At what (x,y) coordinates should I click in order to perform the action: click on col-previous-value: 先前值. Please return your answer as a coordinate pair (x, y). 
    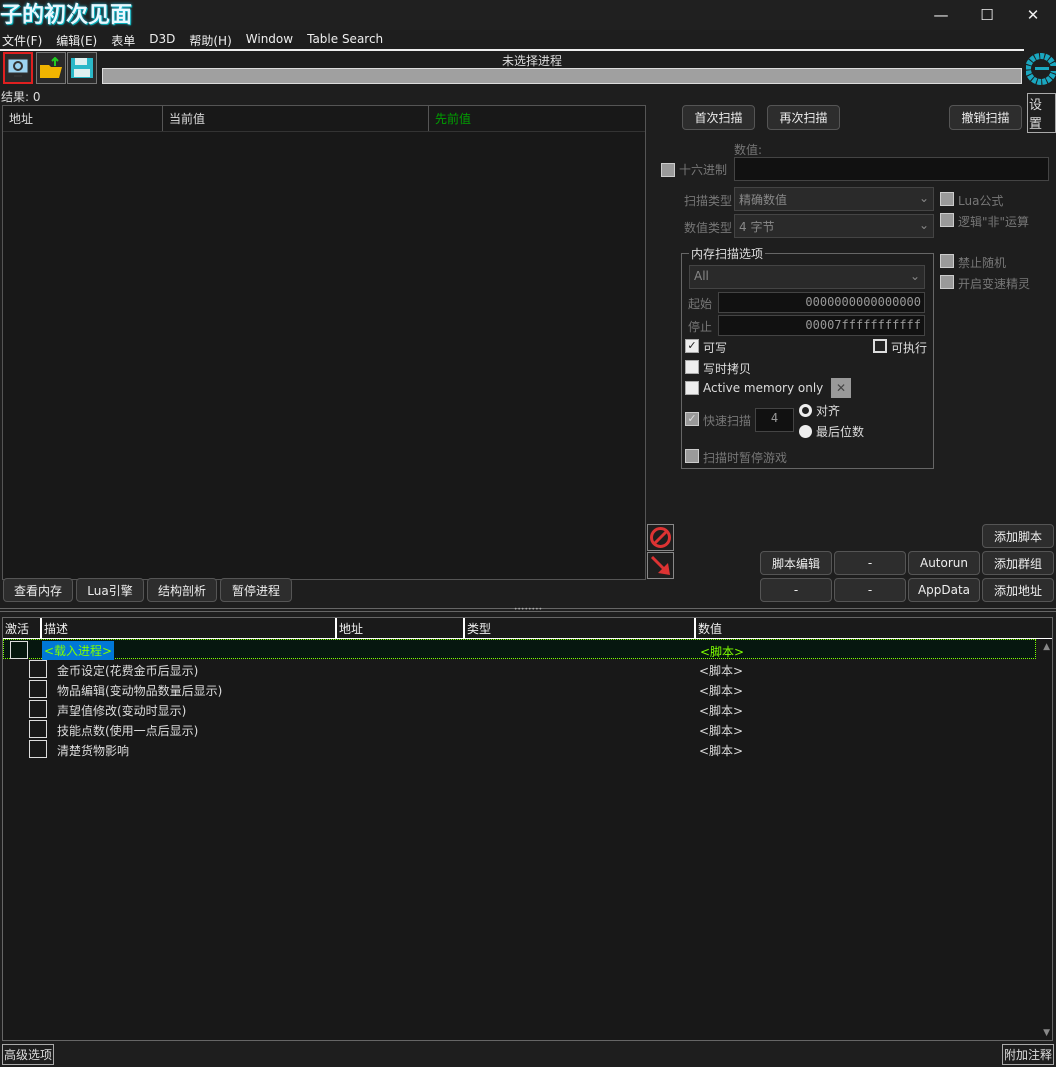
    Looking at the image, I should click on (537, 118).